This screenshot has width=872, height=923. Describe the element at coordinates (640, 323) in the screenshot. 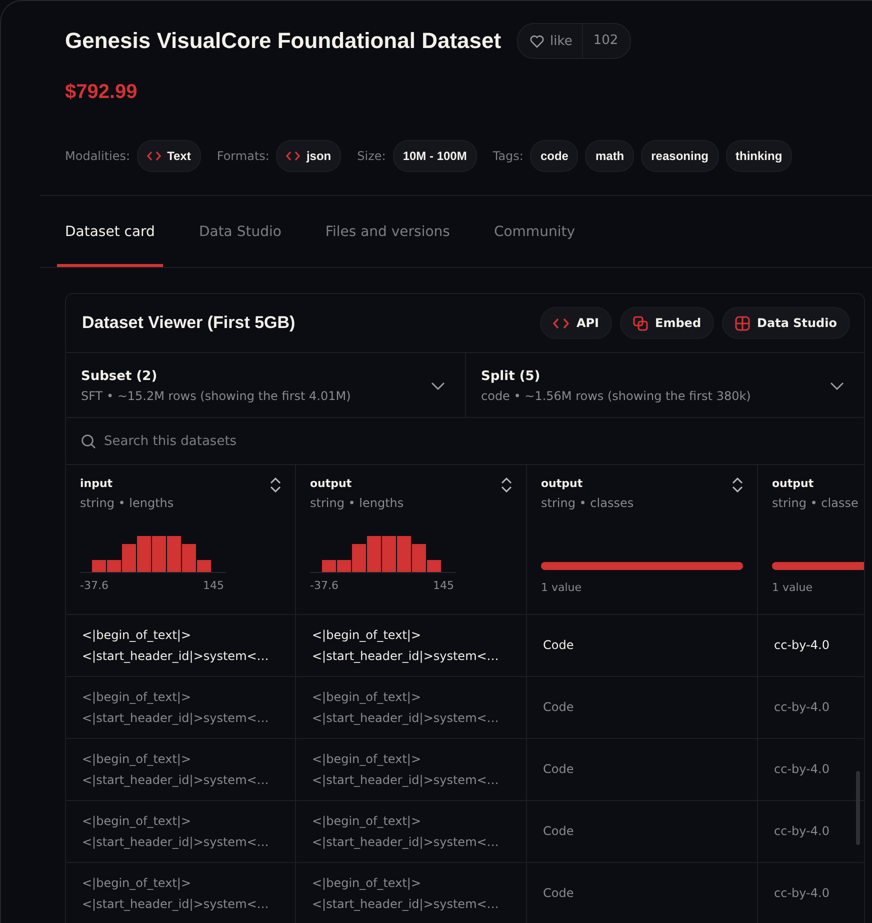

I see `overlapping-squares-icon` at that location.